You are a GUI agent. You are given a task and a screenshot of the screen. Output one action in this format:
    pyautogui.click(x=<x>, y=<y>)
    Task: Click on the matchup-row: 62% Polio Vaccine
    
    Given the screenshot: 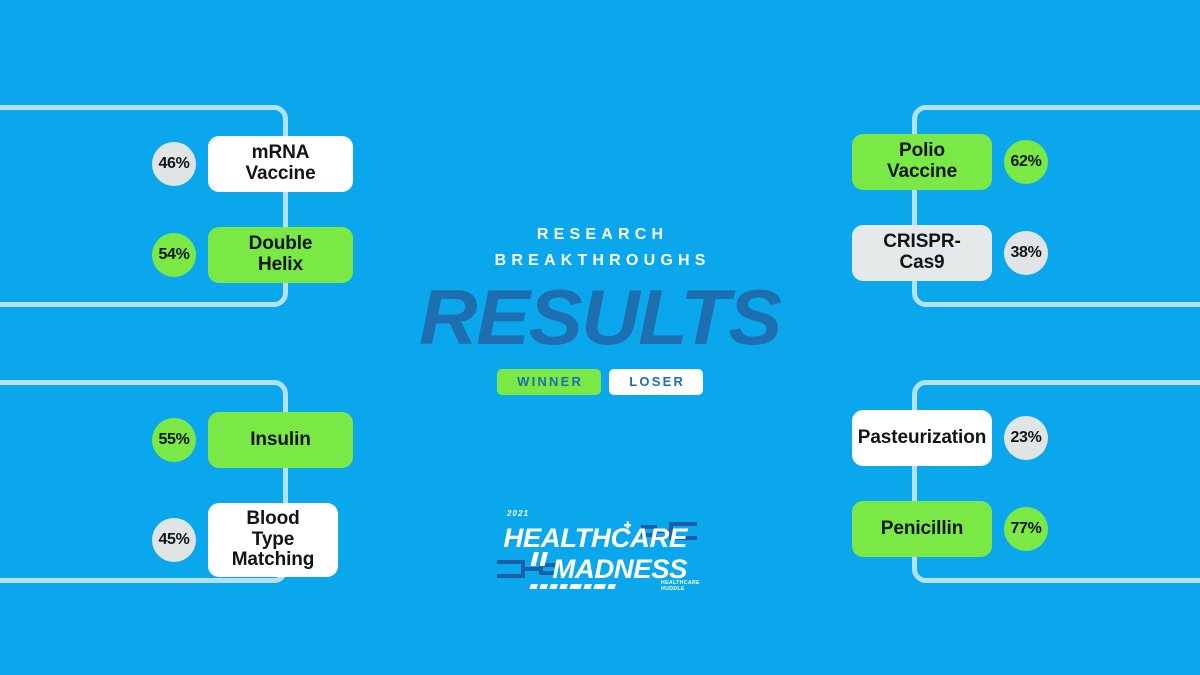 What is the action you would take?
    pyautogui.click(x=950, y=162)
    